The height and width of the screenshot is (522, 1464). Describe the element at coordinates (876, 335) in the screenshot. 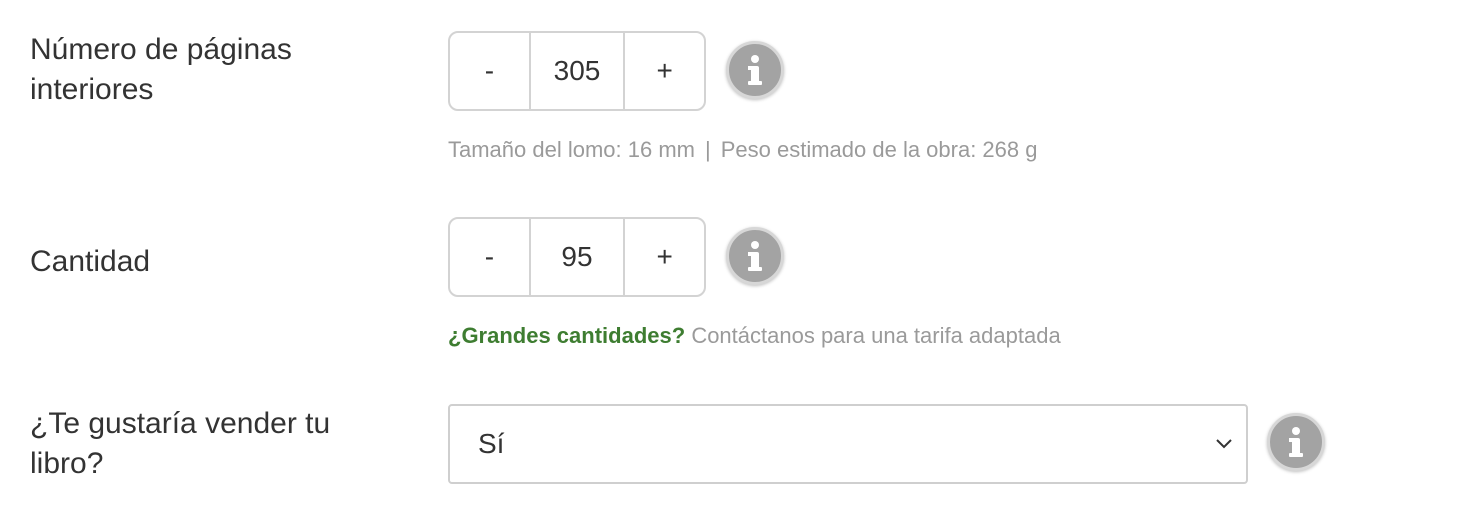

I see `bulk-quantity-text: Contáctanos para una tarifa adaptada` at that location.